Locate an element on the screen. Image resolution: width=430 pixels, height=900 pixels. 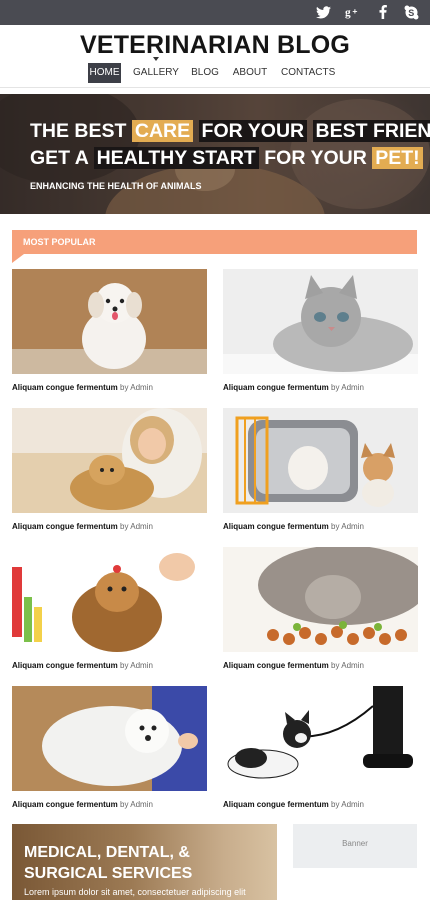
woman-with-golden-retriever-photo is located at coordinates (109, 460).